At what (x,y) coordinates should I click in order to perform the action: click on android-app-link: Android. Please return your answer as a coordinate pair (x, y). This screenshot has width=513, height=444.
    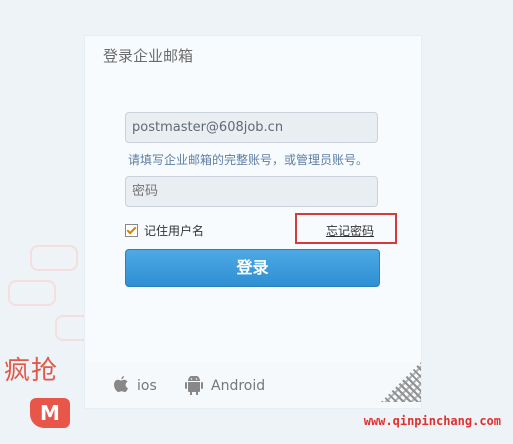
    Looking at the image, I should click on (225, 386).